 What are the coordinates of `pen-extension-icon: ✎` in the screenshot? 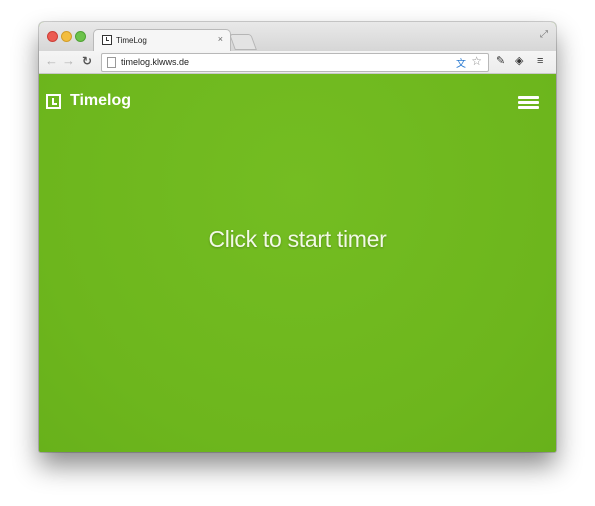 It's located at (500, 61).